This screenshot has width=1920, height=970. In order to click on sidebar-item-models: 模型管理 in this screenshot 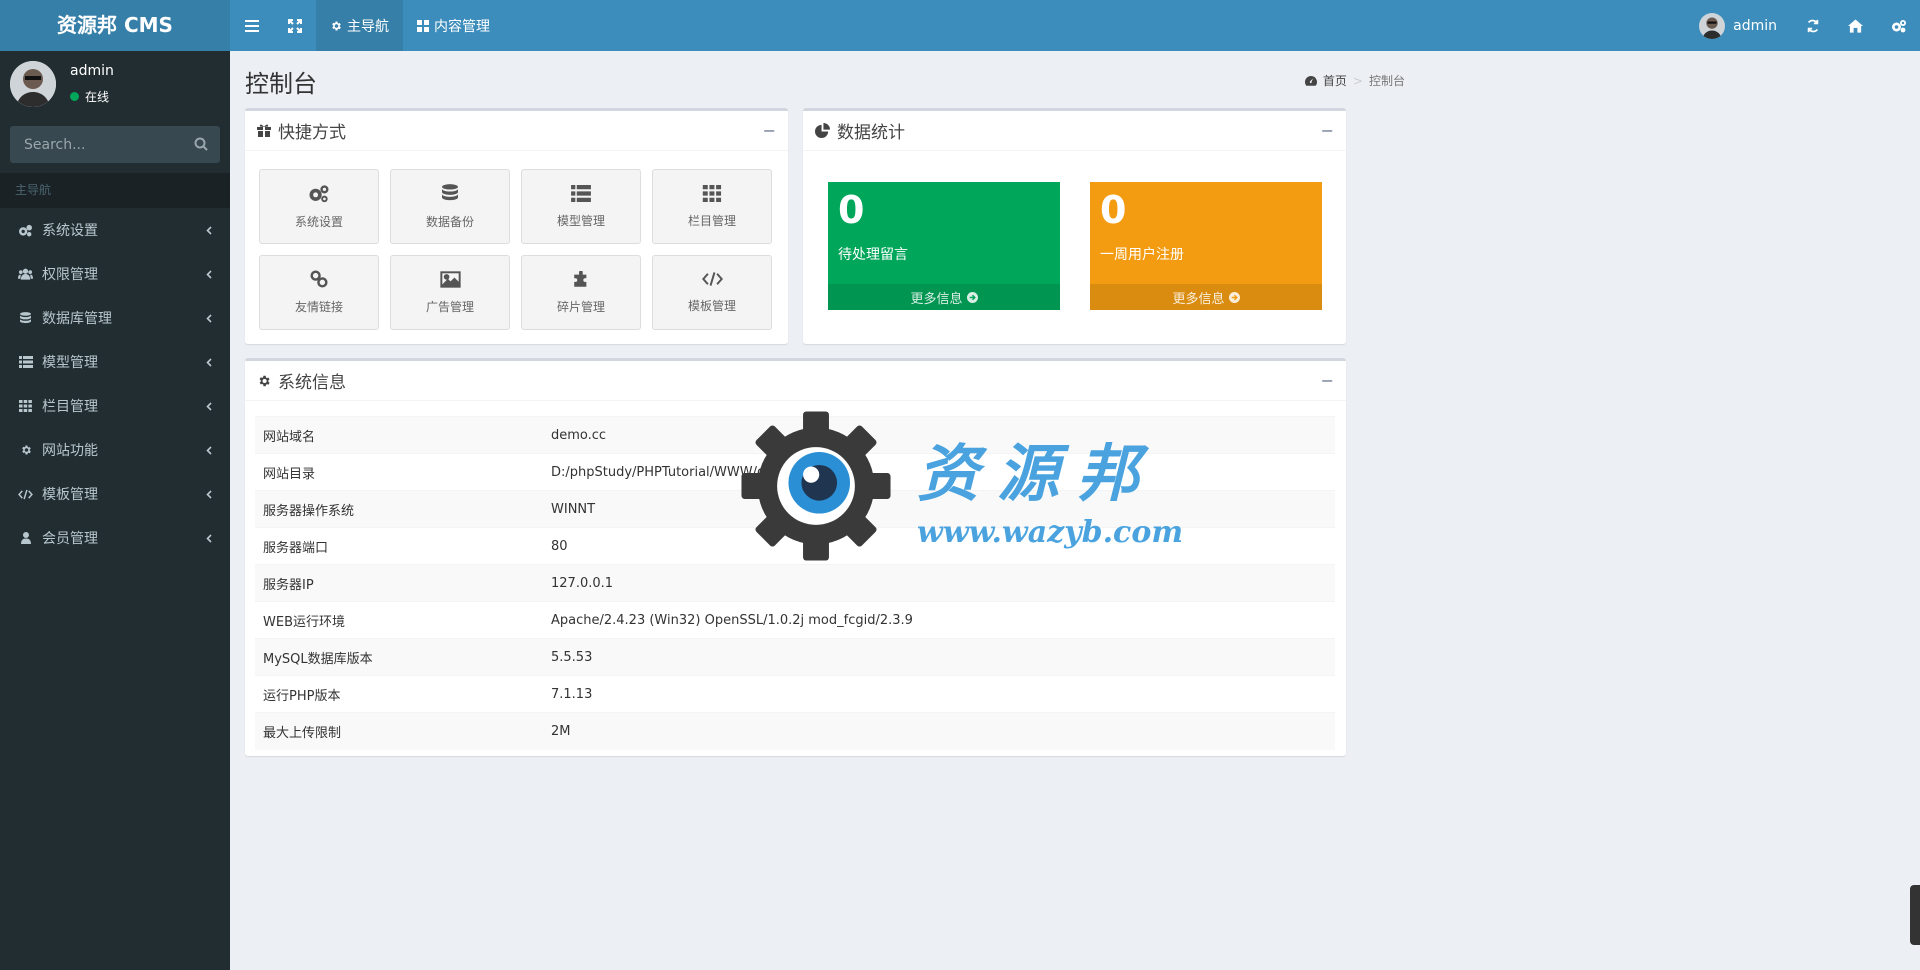, I will do `click(115, 362)`.